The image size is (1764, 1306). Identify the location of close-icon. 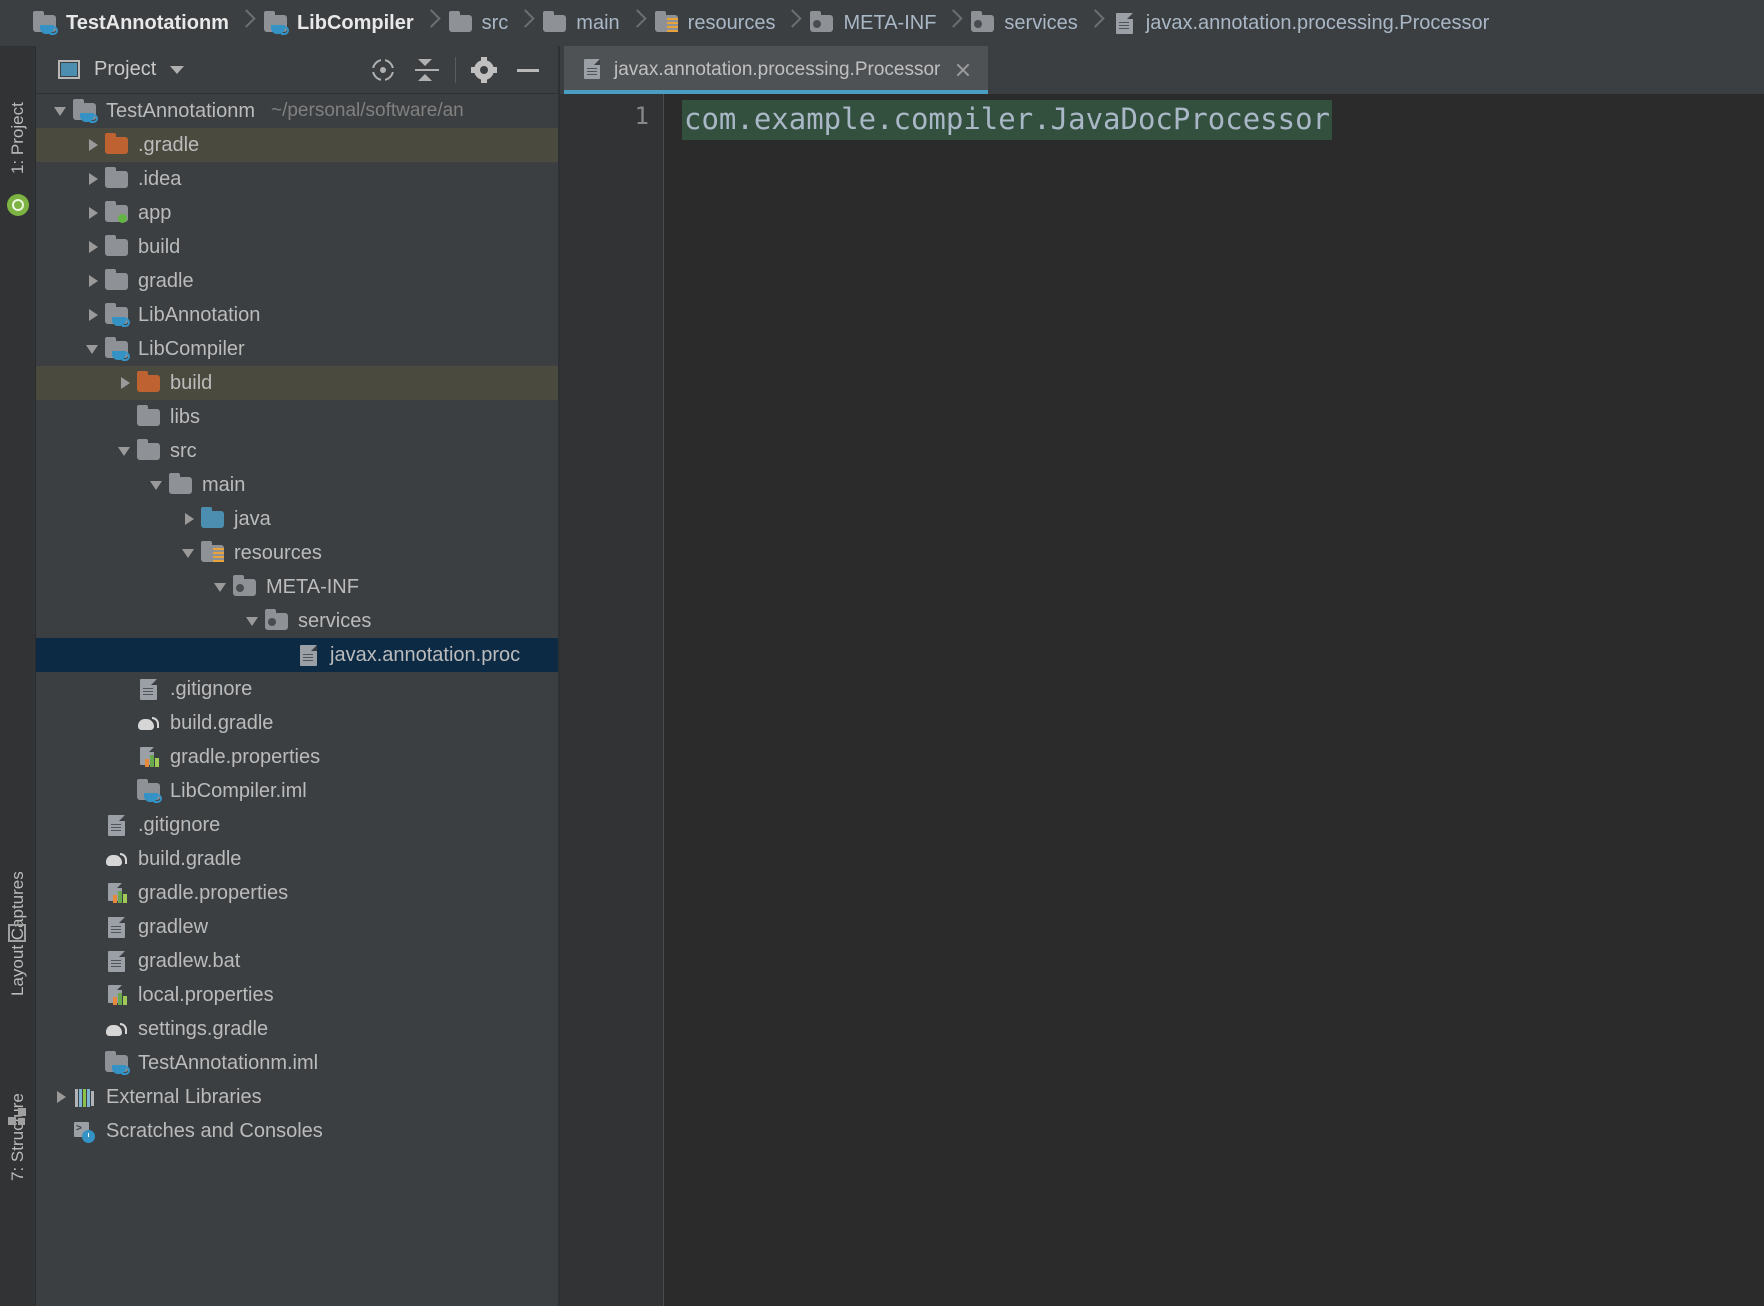
(963, 70).